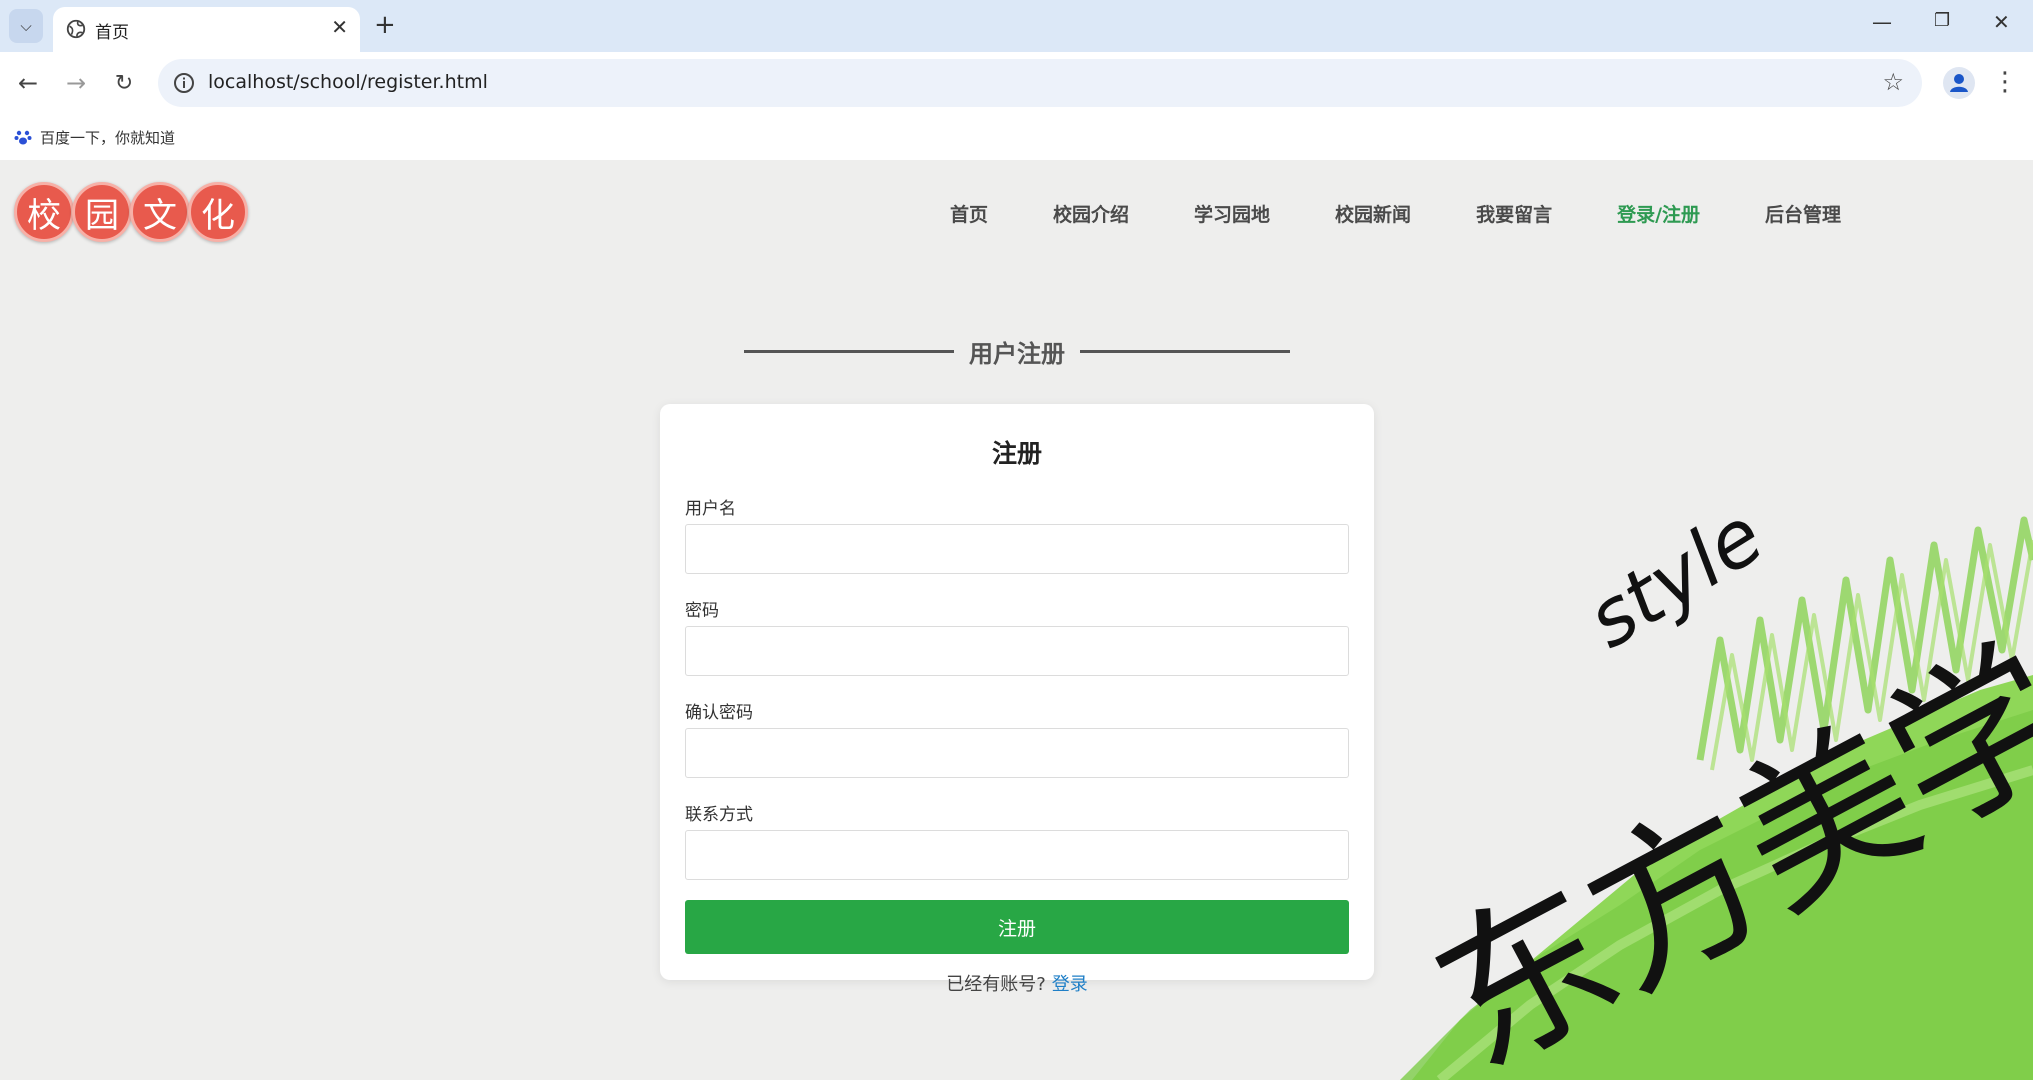 This screenshot has width=2033, height=1080. I want to click on restore-icon: ❐, so click(1942, 20).